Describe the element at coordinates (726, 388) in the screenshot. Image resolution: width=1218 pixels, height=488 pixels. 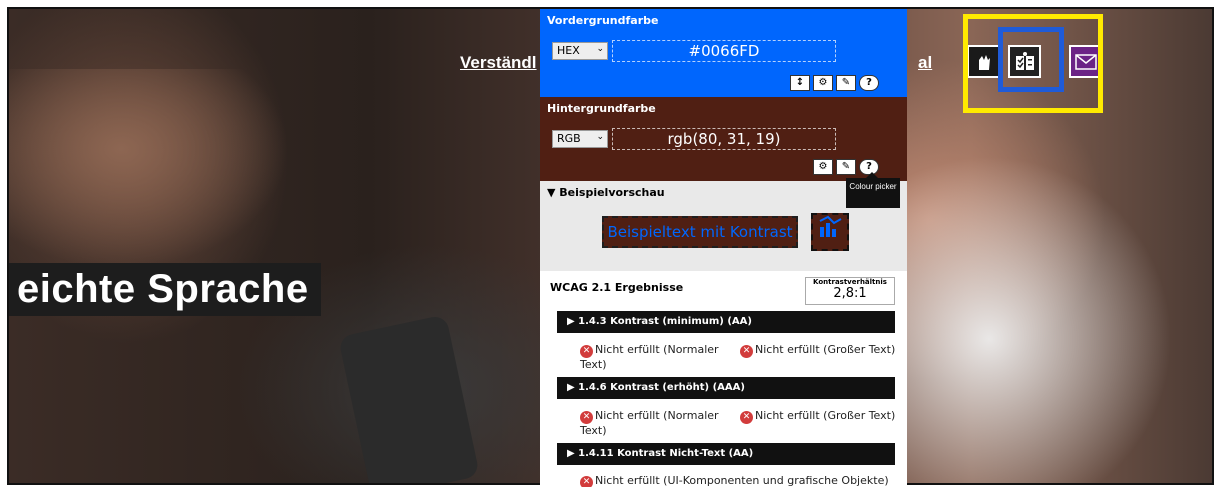
I see `criterion-1-4-6: ▶ 1.4.6 Kontrast (erhöht) (AAA)` at that location.